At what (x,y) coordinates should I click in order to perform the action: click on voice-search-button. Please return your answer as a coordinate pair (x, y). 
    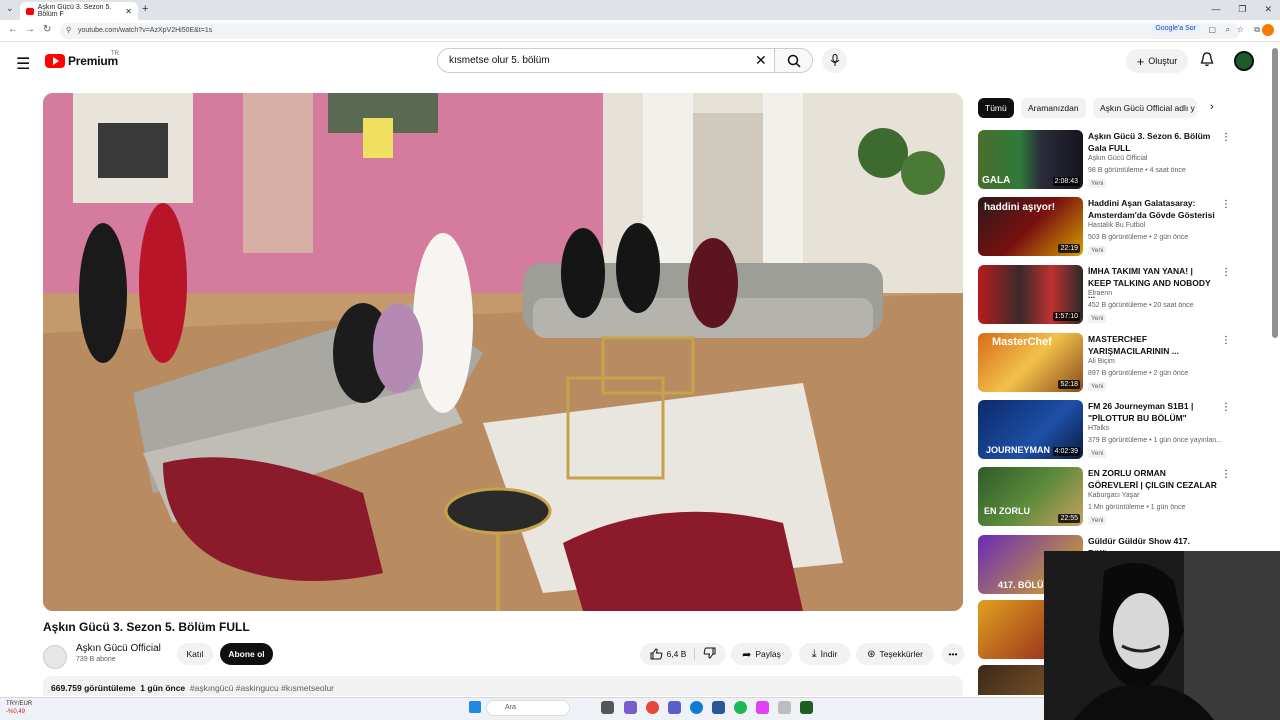
    Looking at the image, I should click on (834, 60).